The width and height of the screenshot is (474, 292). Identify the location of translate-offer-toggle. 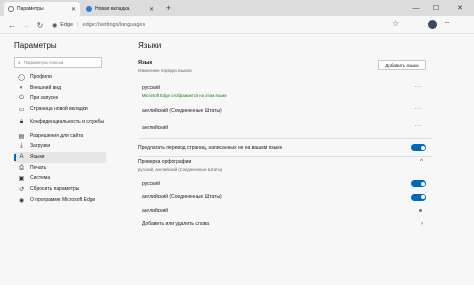
(418, 147).